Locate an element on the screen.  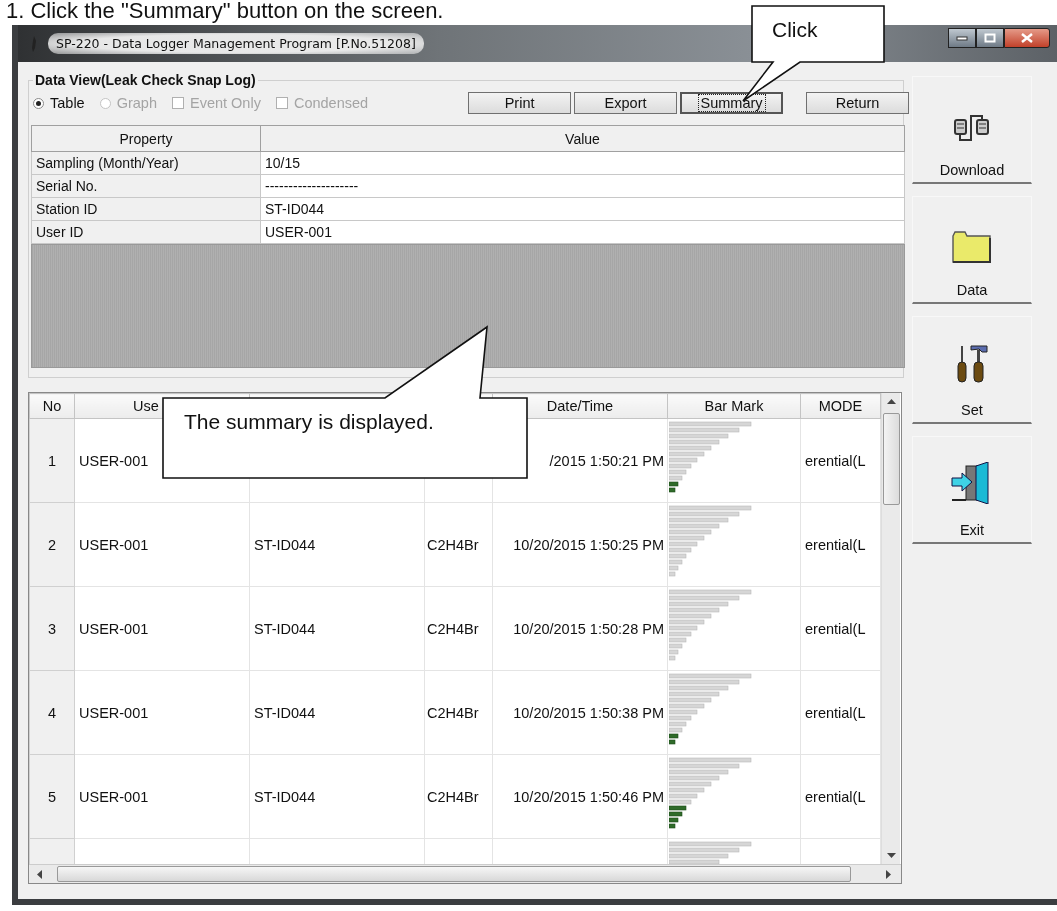
property-cell: Sampling (Month/Year) is located at coordinates (146, 163).